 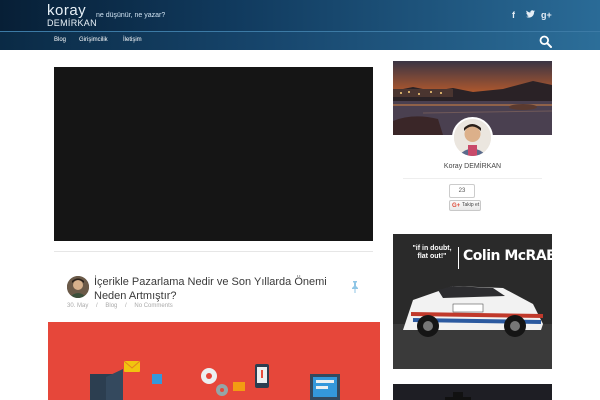 I want to click on sidebar-ad-banner: "if in doubt, flat out!" Colin McRAE, so click(x=472, y=301).